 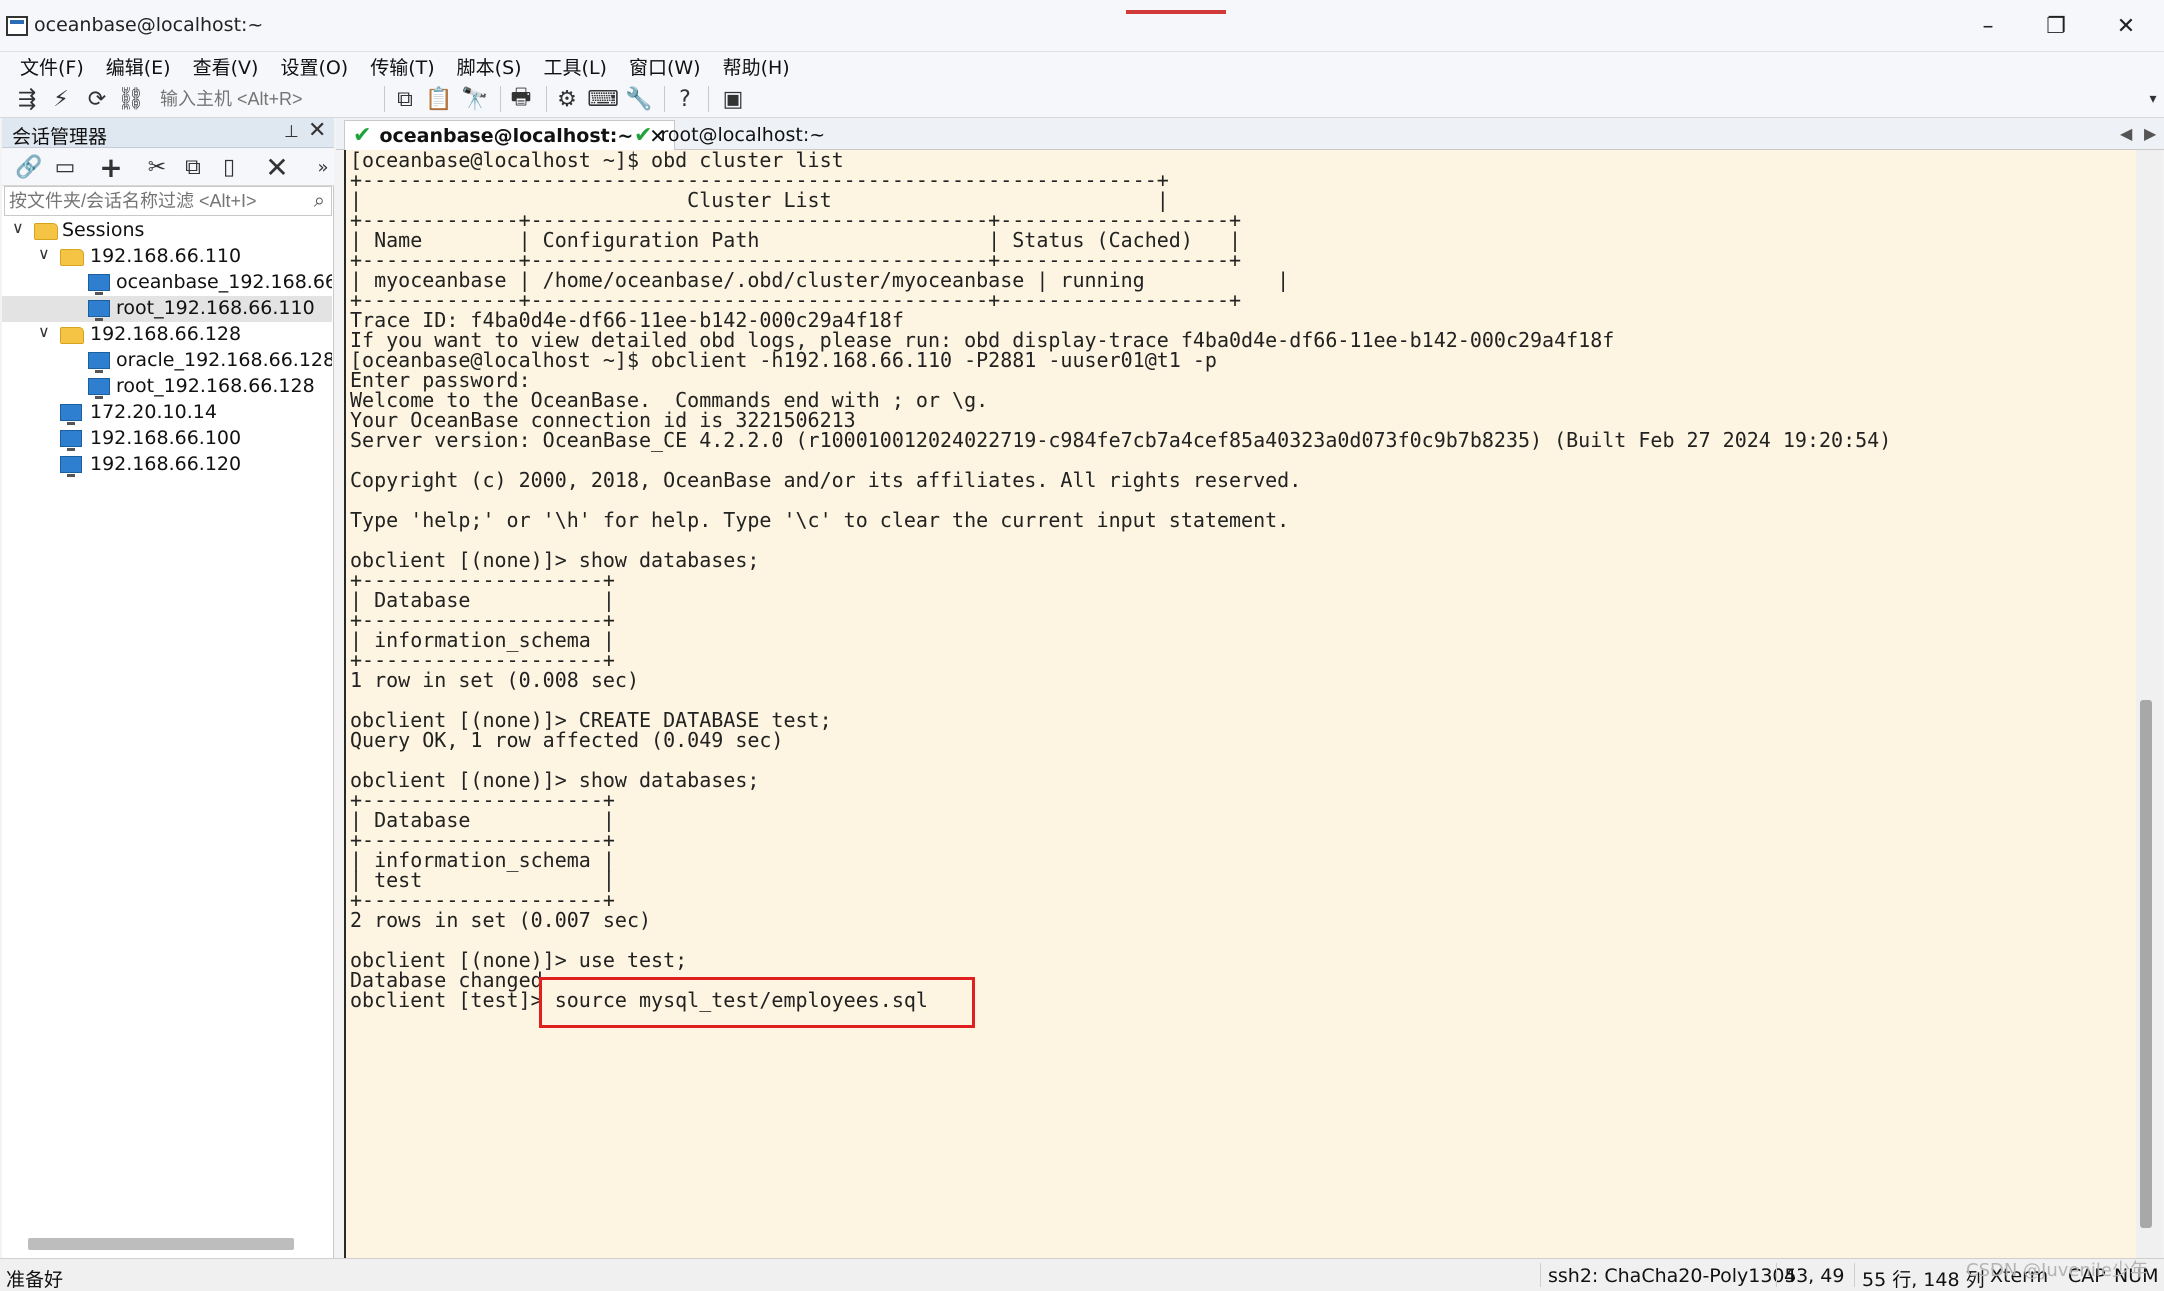 I want to click on tree-session-66-100: 192.168.66.100, so click(x=167, y=439).